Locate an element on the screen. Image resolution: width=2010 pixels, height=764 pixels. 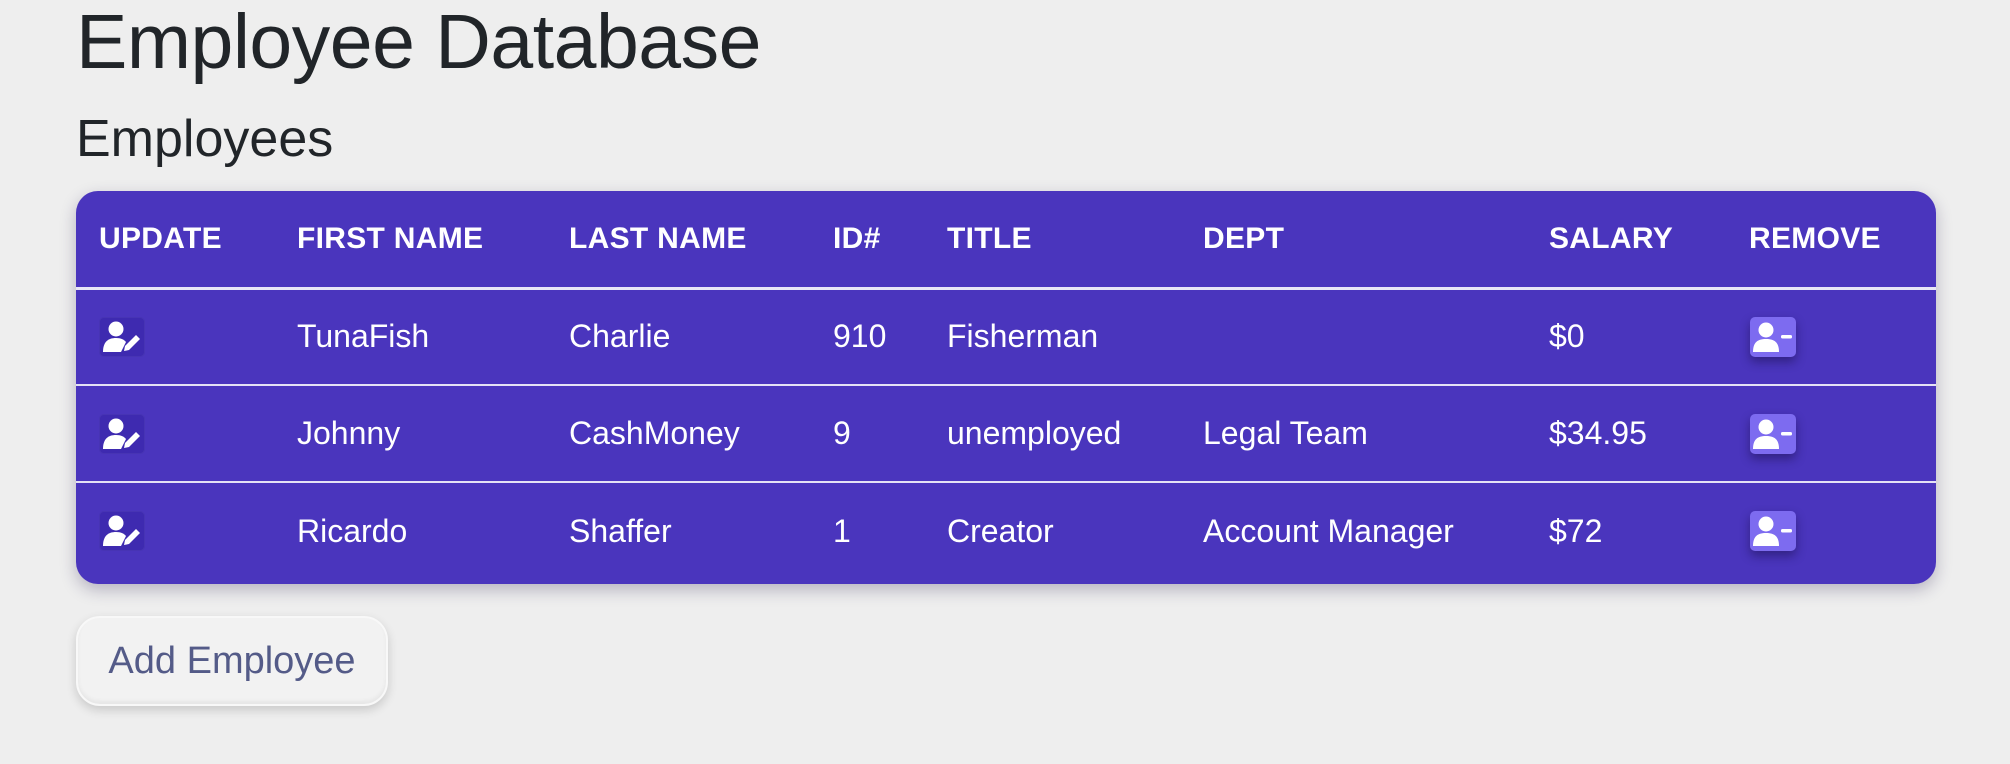
table-row: TunaFish Charlie 910 Fisherman $0 is located at coordinates (1006, 336).